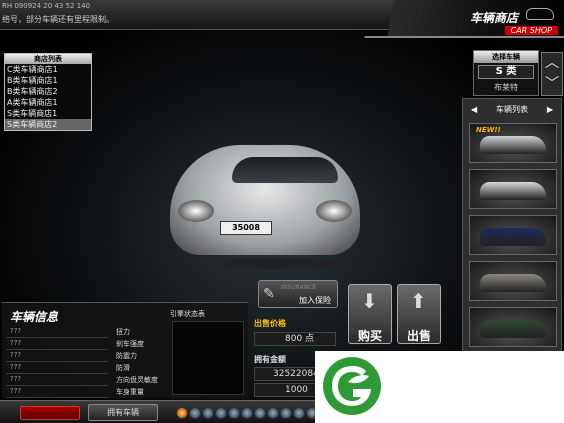  Describe the element at coordinates (270, 359) in the screenshot. I see `owned-money-label: 拥有金额` at that location.